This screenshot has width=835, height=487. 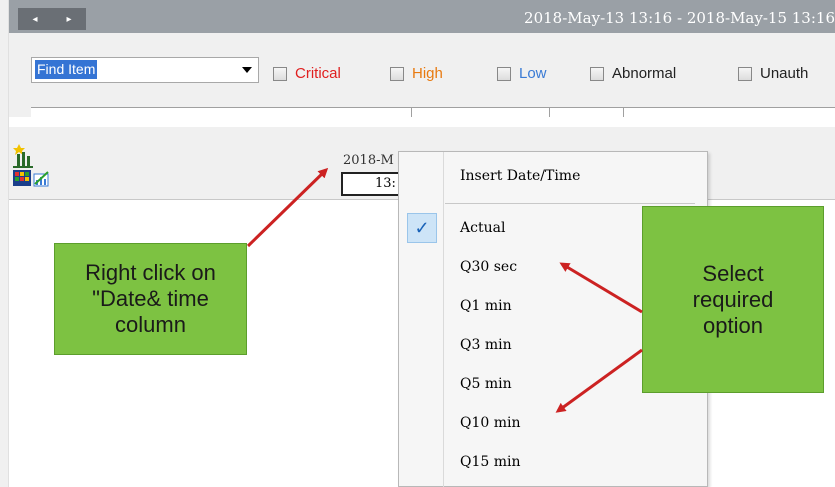 What do you see at coordinates (287, 207) in the screenshot?
I see `arrow-to-date-column` at bounding box center [287, 207].